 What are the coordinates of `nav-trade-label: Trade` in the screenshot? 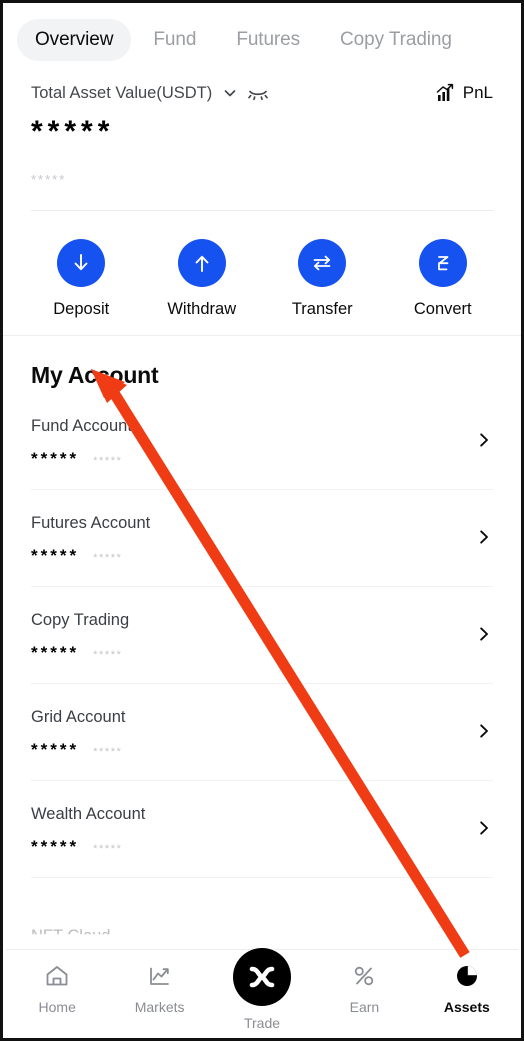 It's located at (262, 1023).